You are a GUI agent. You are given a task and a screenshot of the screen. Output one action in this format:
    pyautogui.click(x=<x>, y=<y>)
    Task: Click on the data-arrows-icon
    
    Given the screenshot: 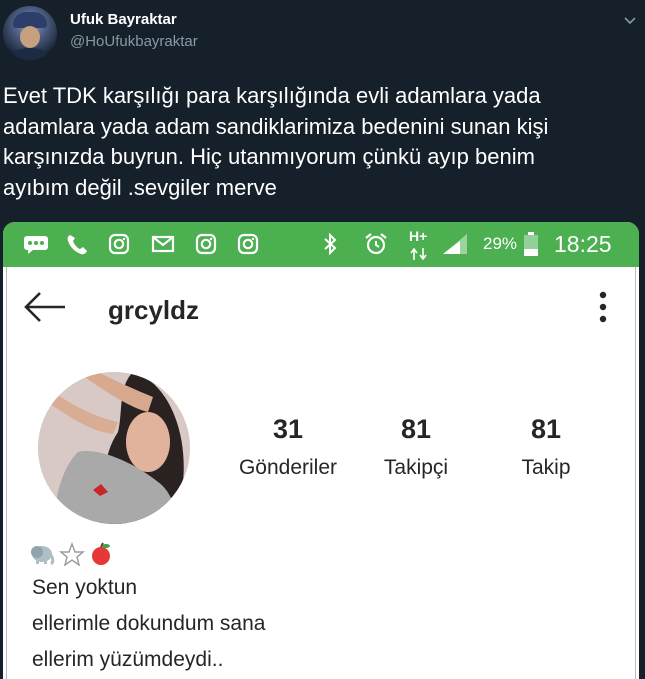 What is the action you would take?
    pyautogui.click(x=418, y=254)
    